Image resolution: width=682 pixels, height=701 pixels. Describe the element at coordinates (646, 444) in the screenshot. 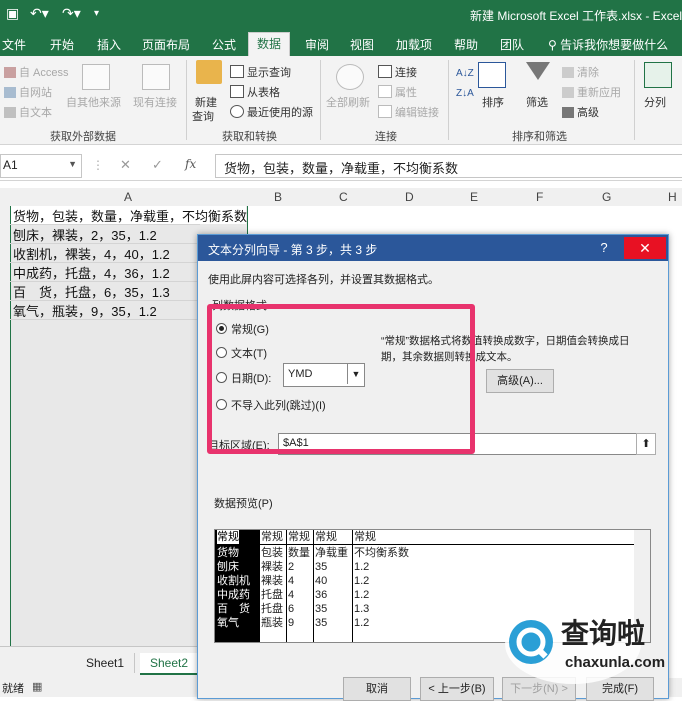

I see `collapse-dialog-icon: ⬆` at that location.